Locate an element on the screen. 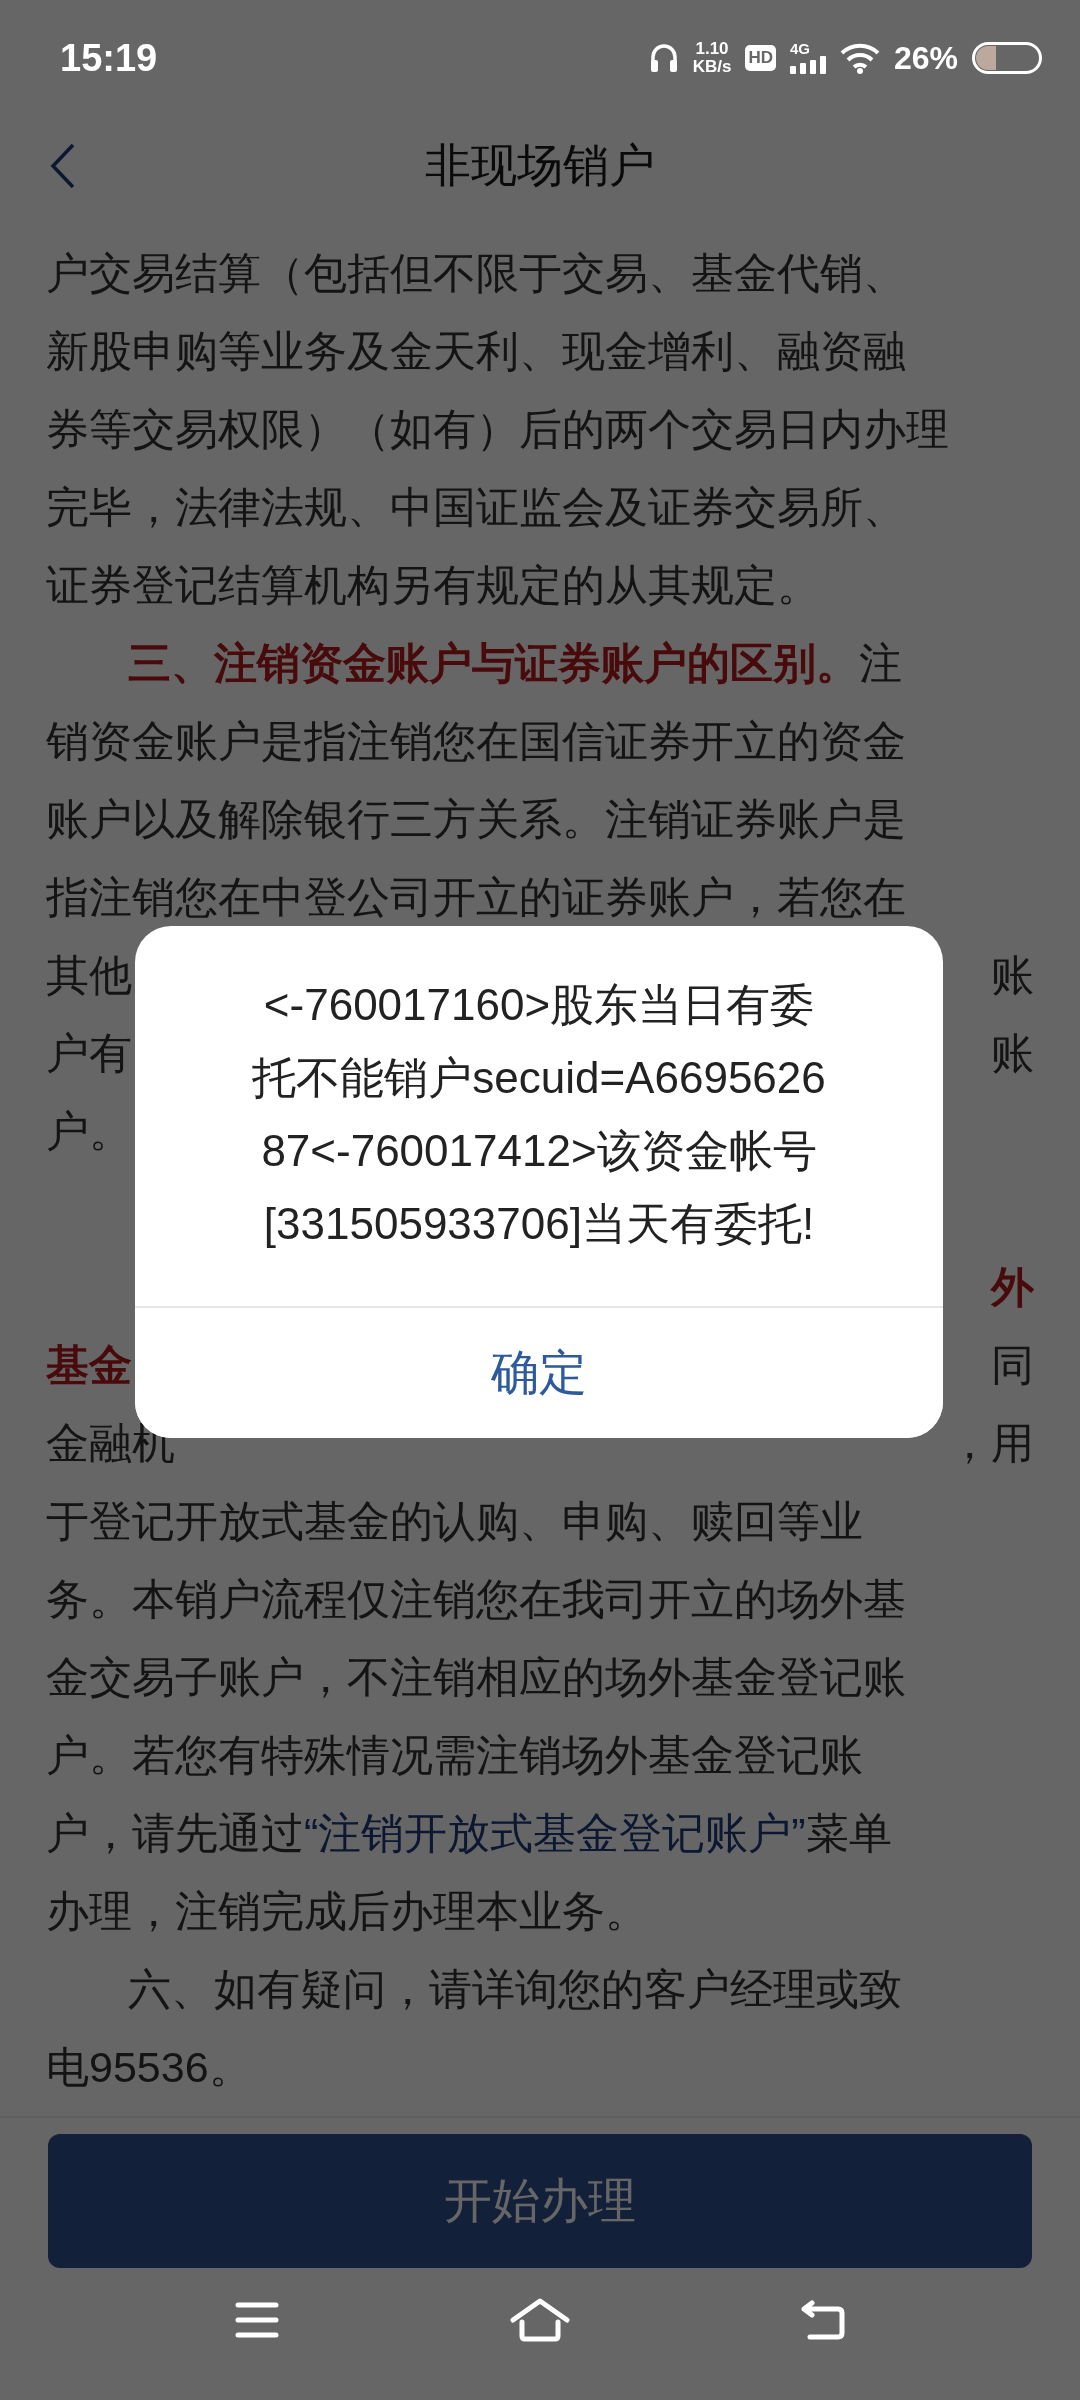 This screenshot has width=1080, height=2400. body-text: 销资金账户是指注销您在国信证券开立的资金 is located at coordinates (476, 741).